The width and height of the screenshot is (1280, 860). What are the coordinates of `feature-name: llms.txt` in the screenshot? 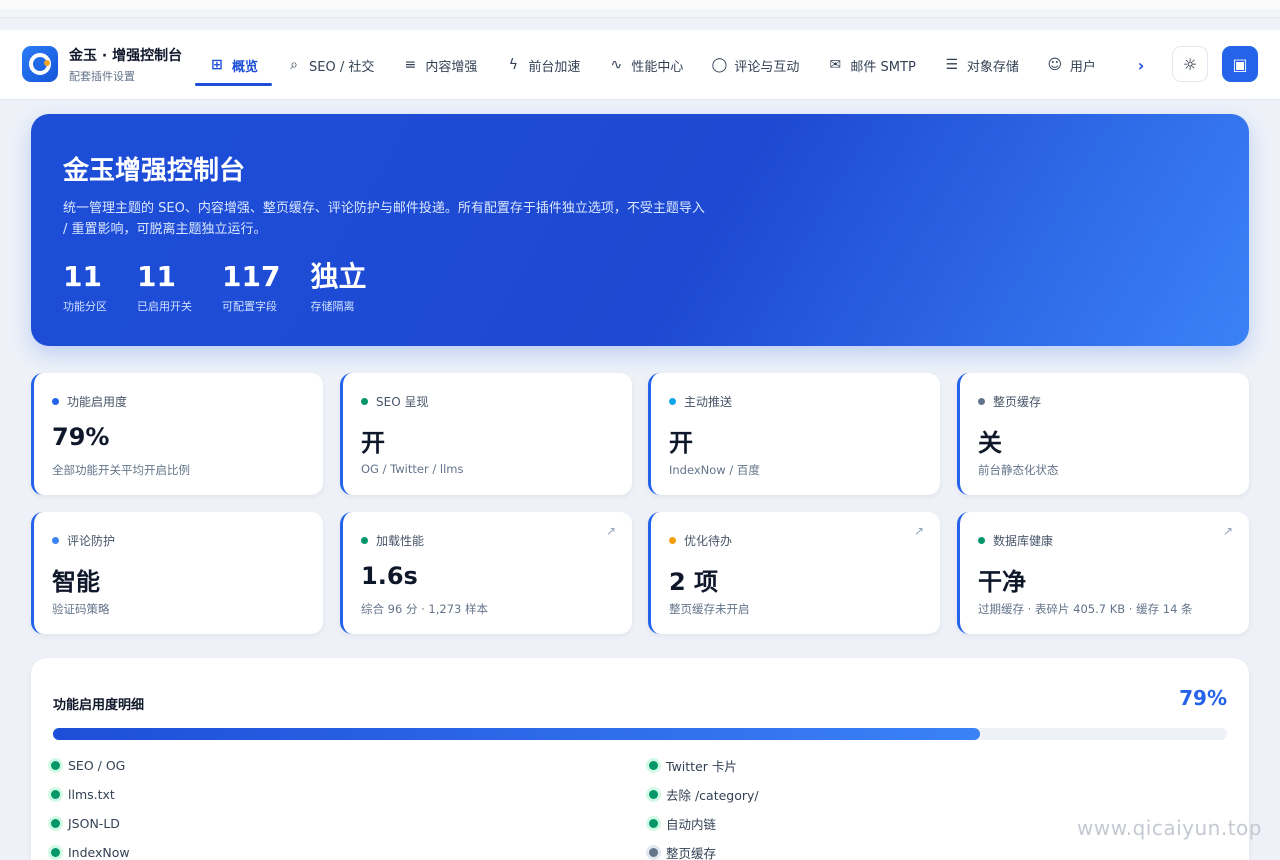 It's located at (91, 794).